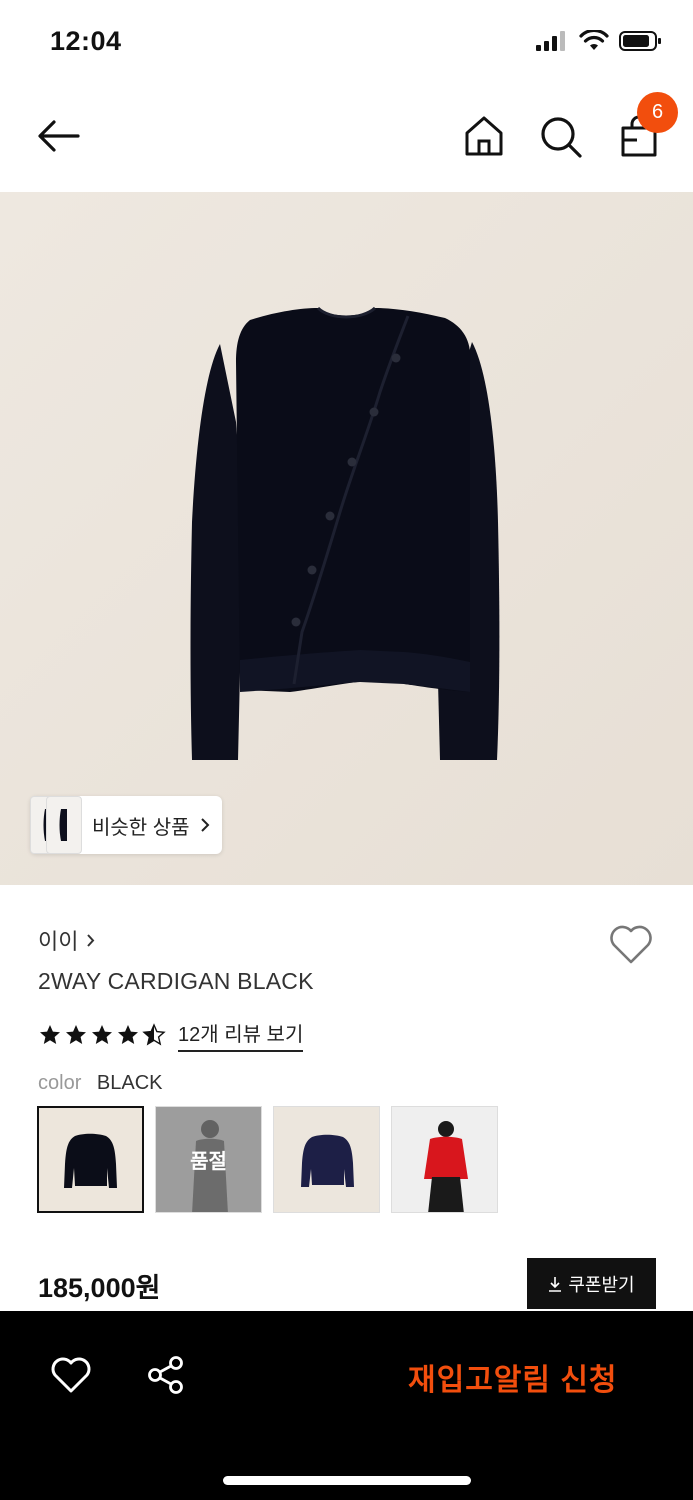 This screenshot has height=1500, width=693. What do you see at coordinates (346, 42) in the screenshot?
I see `status-bar: 12:04` at bounding box center [346, 42].